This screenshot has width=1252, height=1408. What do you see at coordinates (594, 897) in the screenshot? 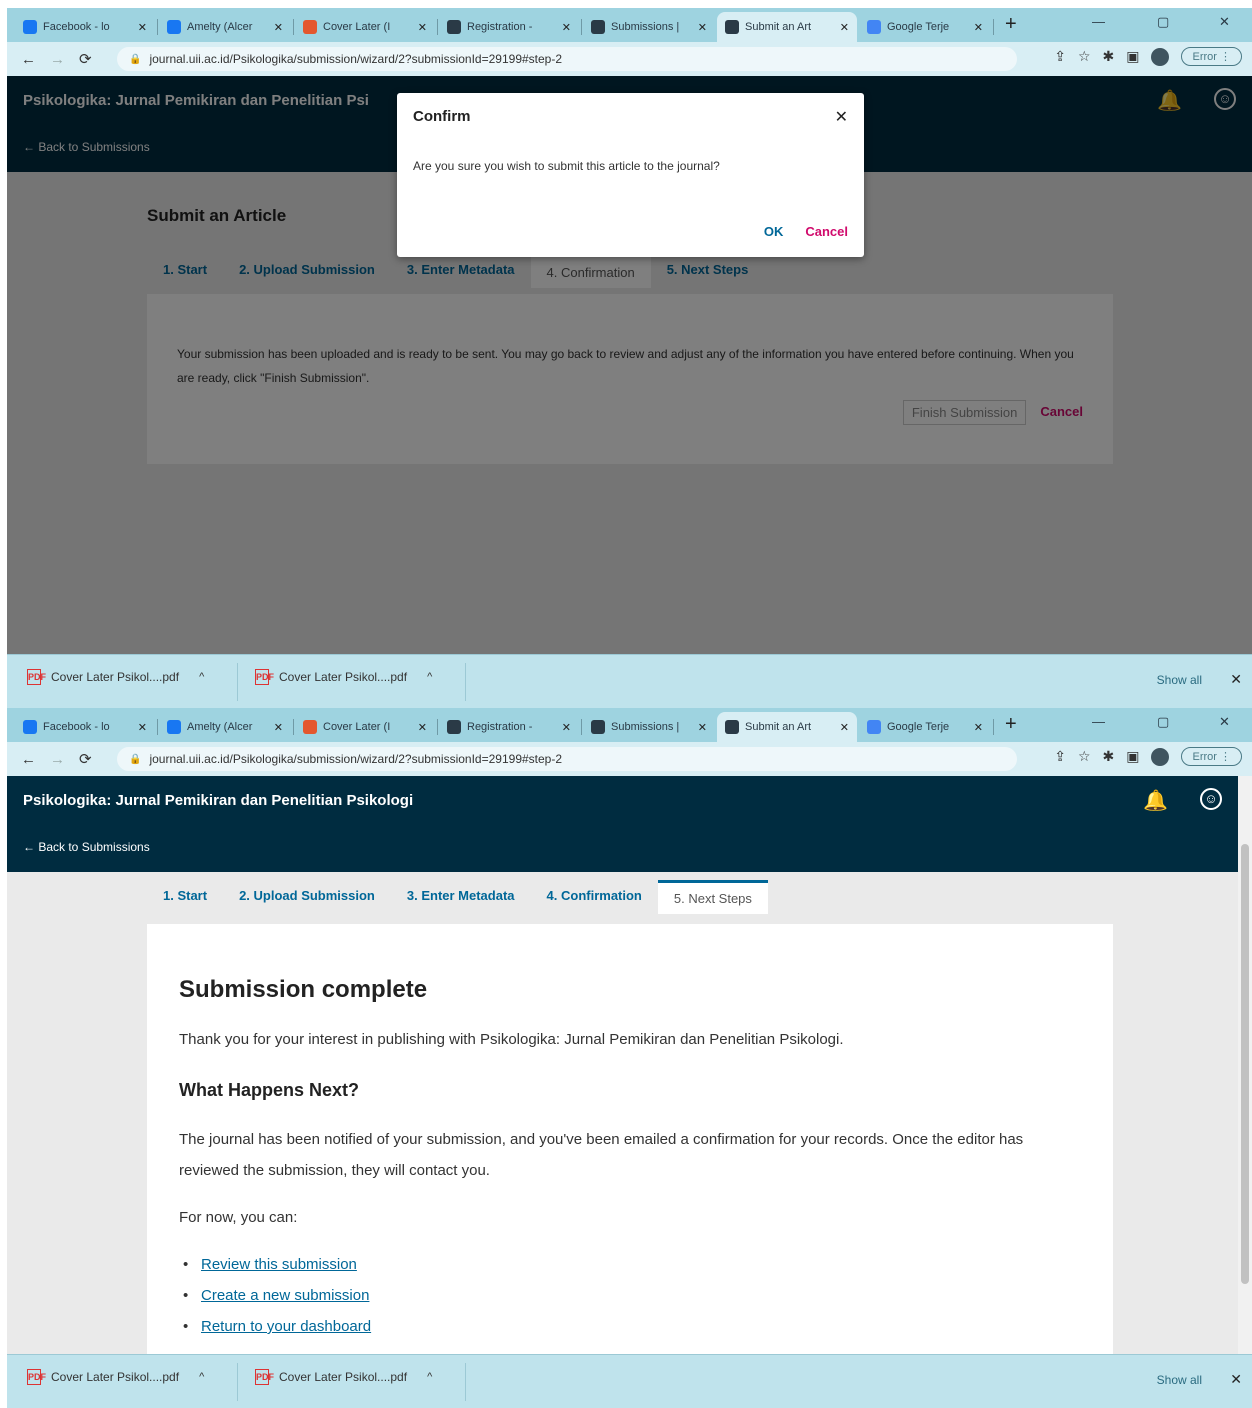
I see `tab-confirmation: 4. Confirmation` at bounding box center [594, 897].